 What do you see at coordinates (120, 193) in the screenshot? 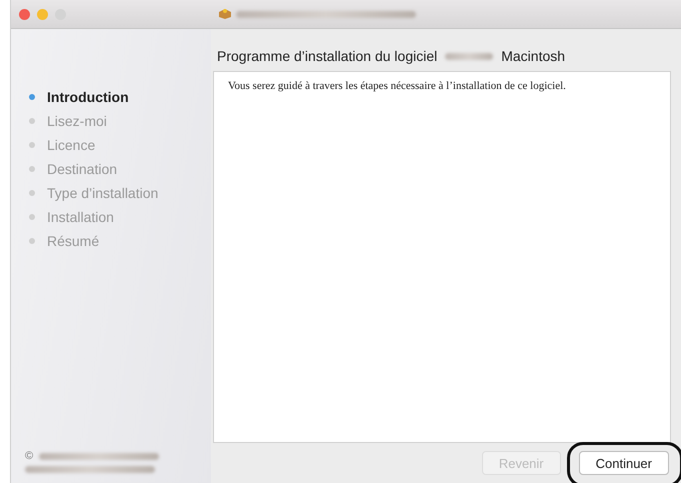
I see `step-item: Type d’installation` at bounding box center [120, 193].